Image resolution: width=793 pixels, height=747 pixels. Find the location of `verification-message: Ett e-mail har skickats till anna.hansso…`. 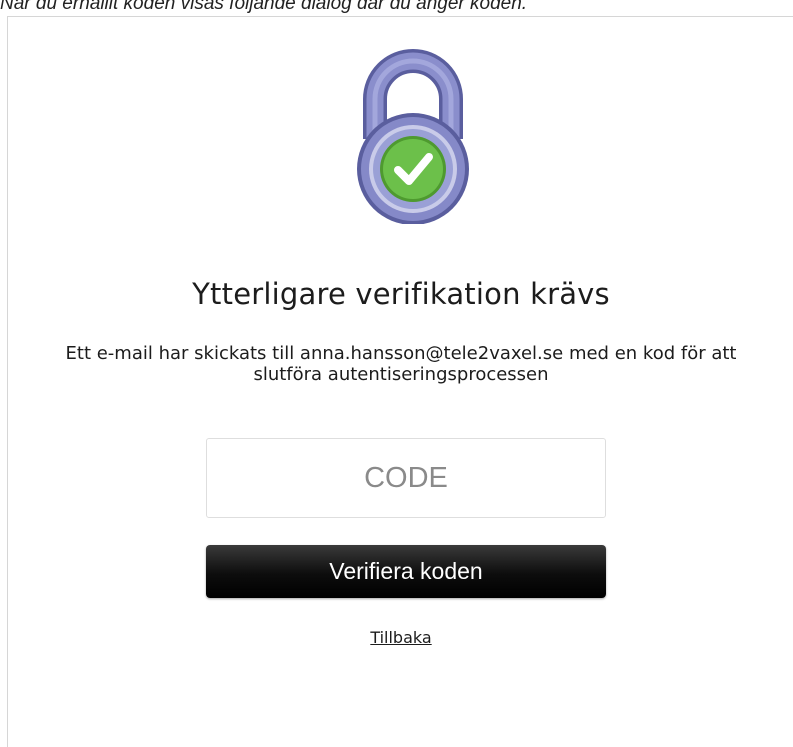

verification-message: Ett e-mail har skickats till anna.hansso… is located at coordinates (401, 364).